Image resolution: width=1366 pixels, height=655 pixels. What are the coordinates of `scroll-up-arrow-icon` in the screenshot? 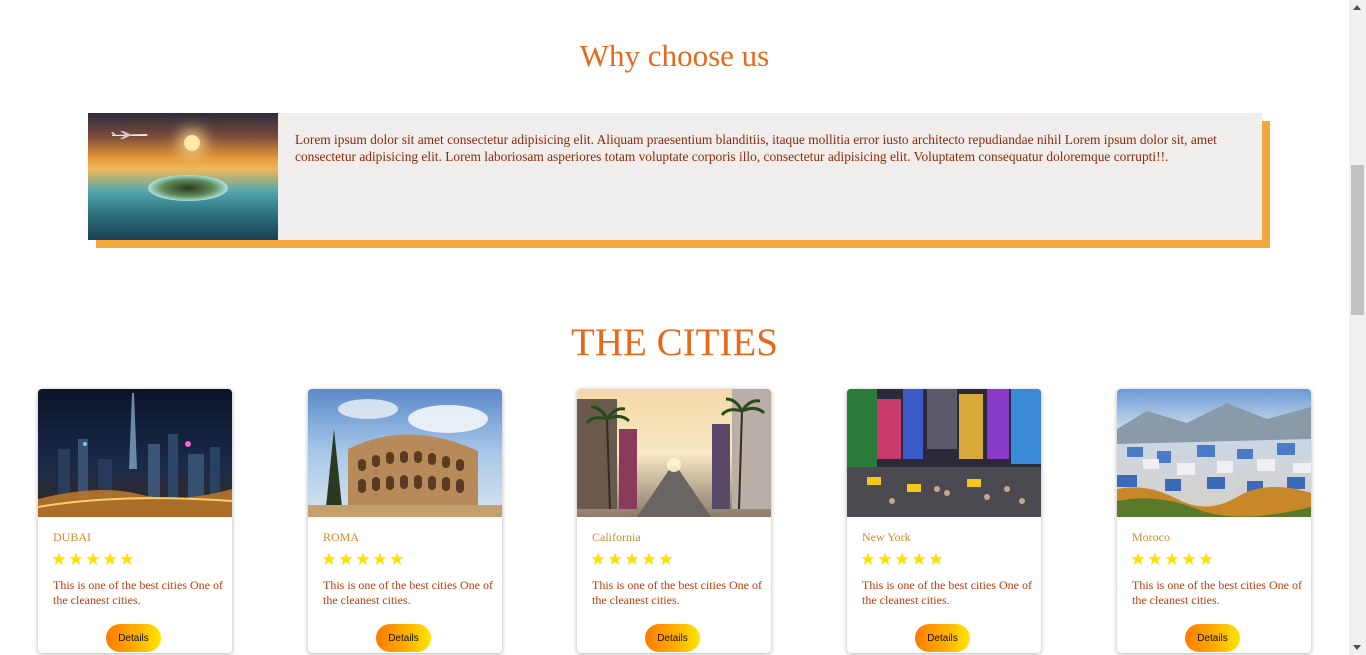 It's located at (1357, 7).